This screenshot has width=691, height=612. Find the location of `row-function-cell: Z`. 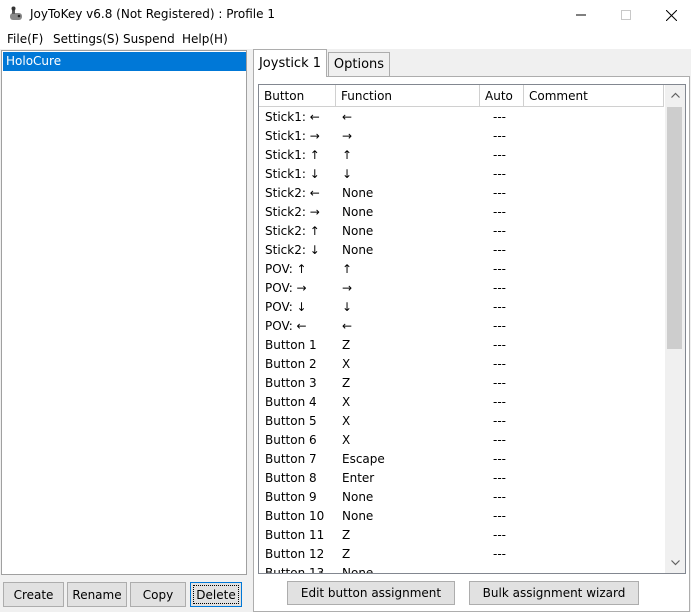

row-function-cell: Z is located at coordinates (346, 535).